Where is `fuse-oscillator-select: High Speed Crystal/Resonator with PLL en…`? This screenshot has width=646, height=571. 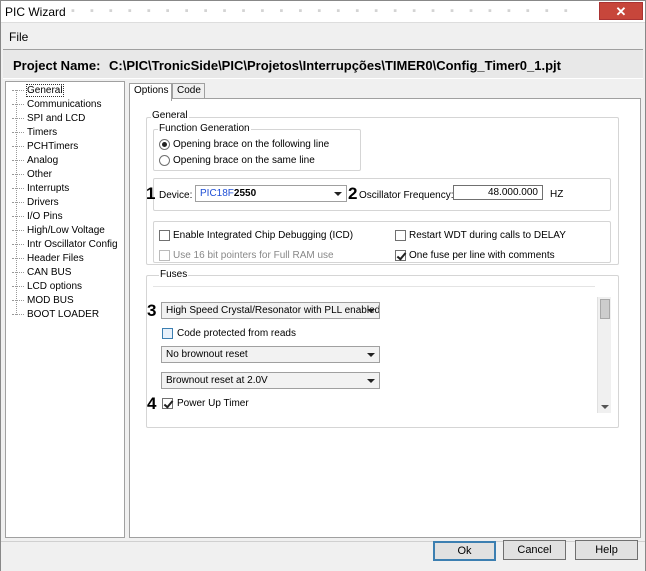 fuse-oscillator-select: High Speed Crystal/Resonator with PLL en… is located at coordinates (270, 310).